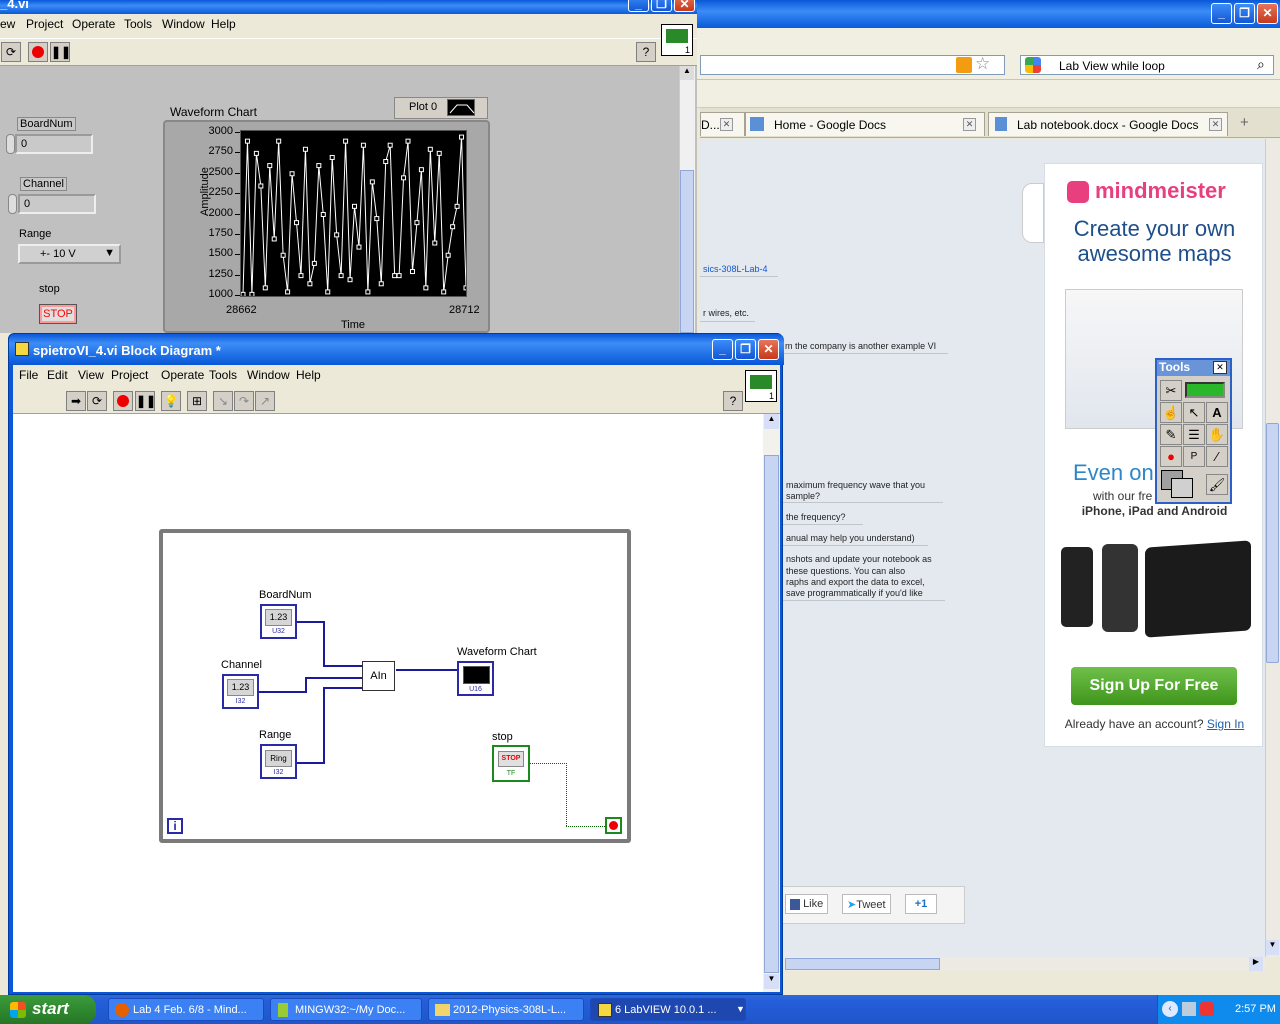 The image size is (1280, 1024). What do you see at coordinates (1033, 213) in the screenshot?
I see `ad-side-tab` at bounding box center [1033, 213].